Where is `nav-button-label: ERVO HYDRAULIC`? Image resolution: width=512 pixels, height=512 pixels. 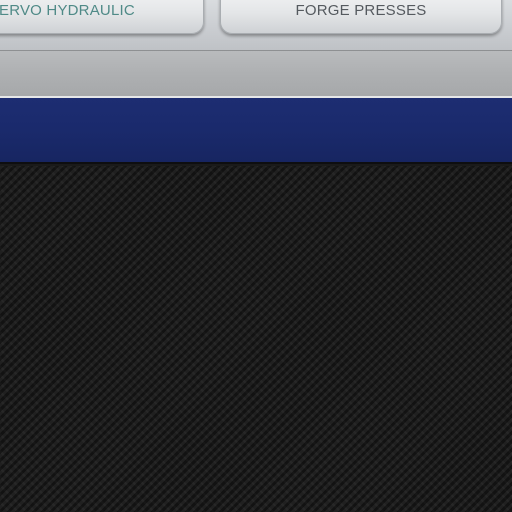 nav-button-label: ERVO HYDRAULIC is located at coordinates (67, 10).